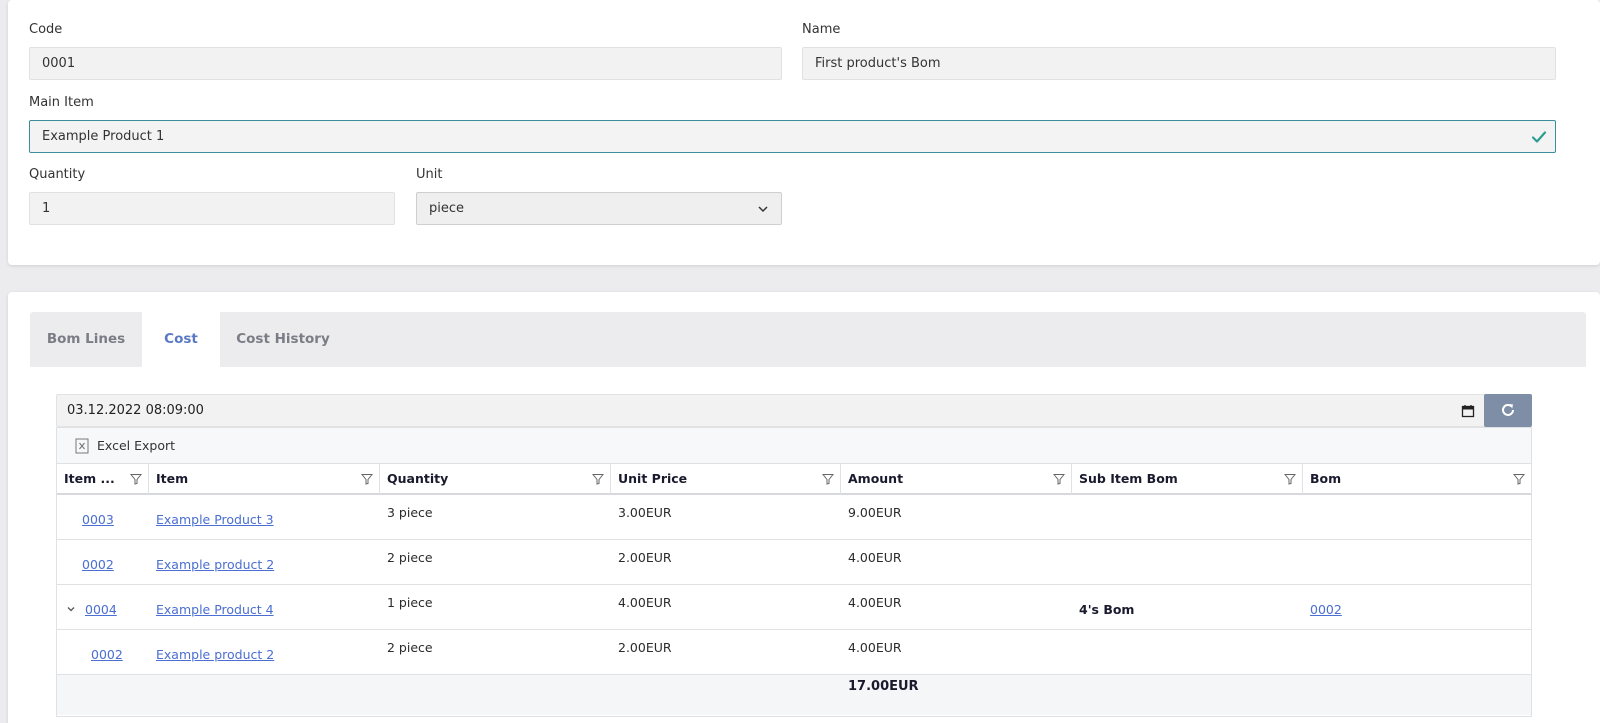 This screenshot has height=723, width=1600. I want to click on total-amount: 17.00EUR, so click(883, 686).